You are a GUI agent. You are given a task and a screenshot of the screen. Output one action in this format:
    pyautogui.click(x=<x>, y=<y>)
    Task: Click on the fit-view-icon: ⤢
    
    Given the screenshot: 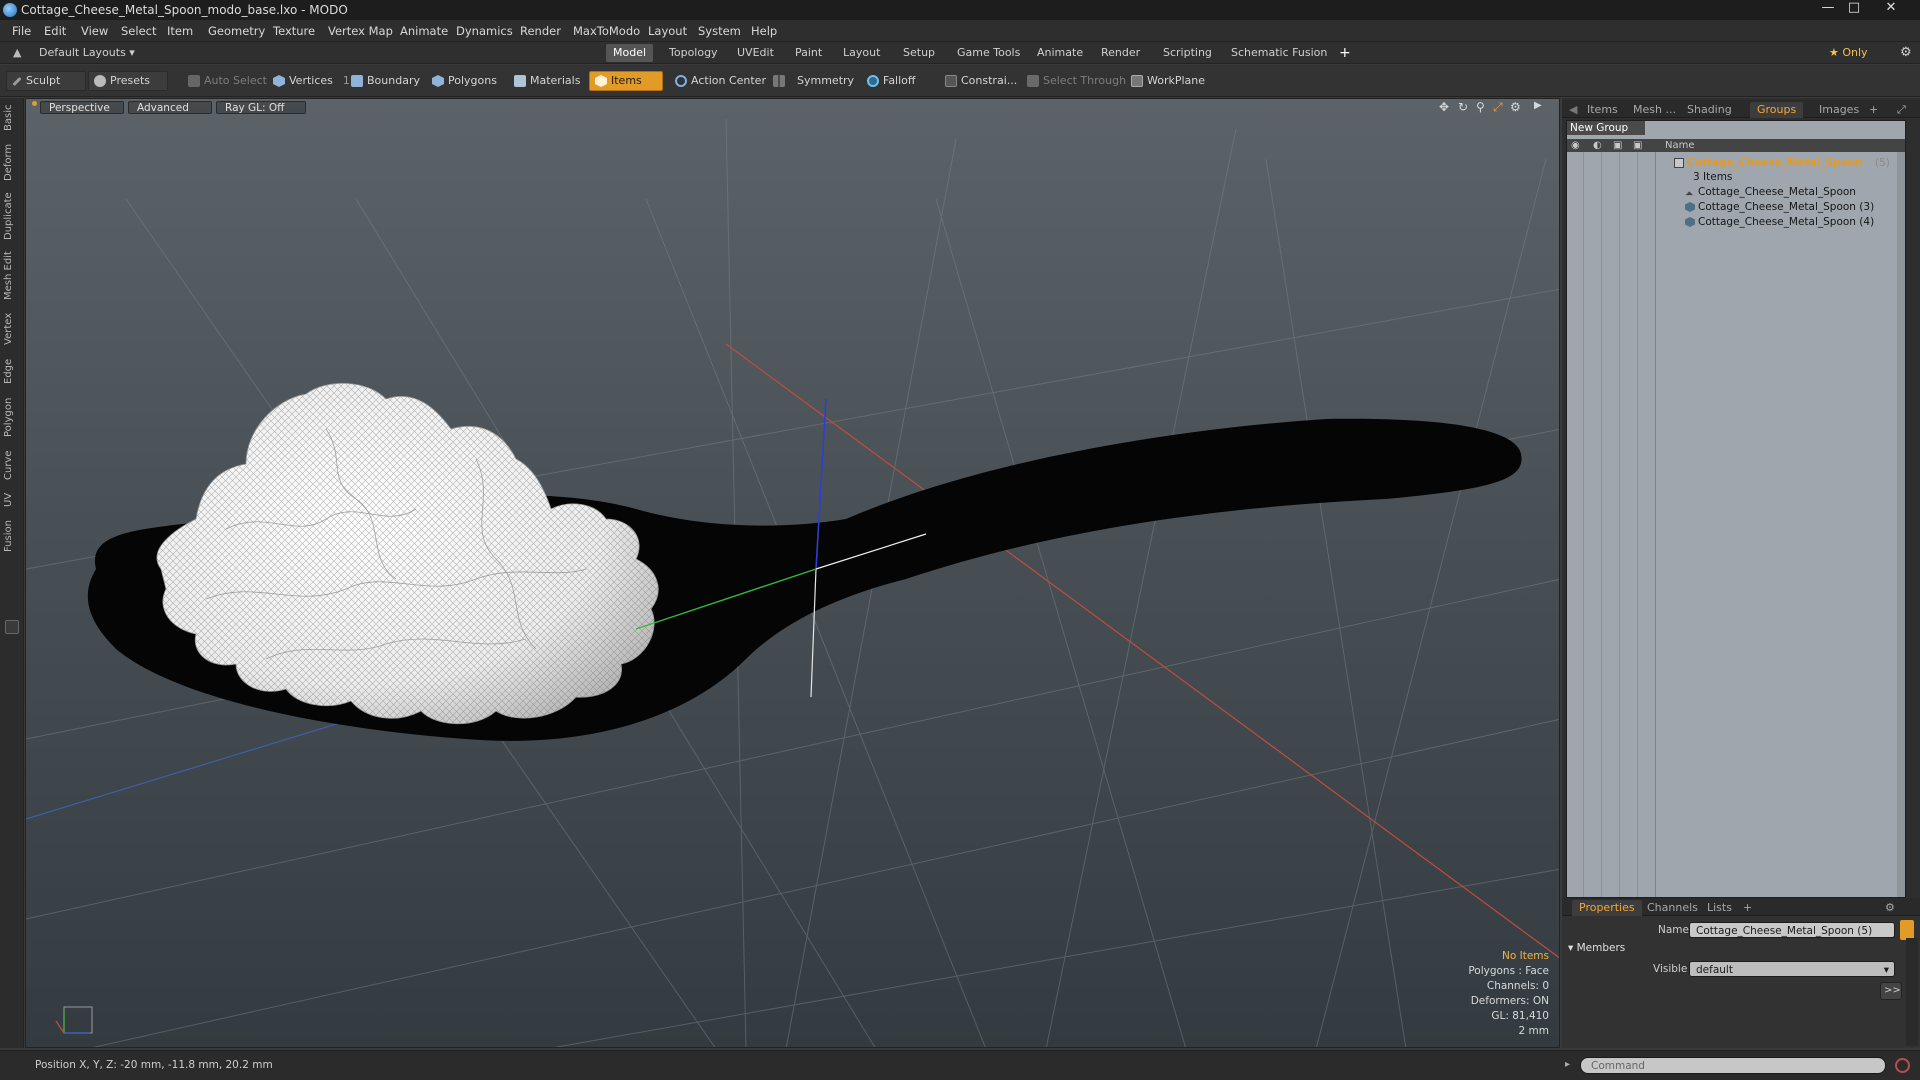 What is the action you would take?
    pyautogui.click(x=1498, y=107)
    